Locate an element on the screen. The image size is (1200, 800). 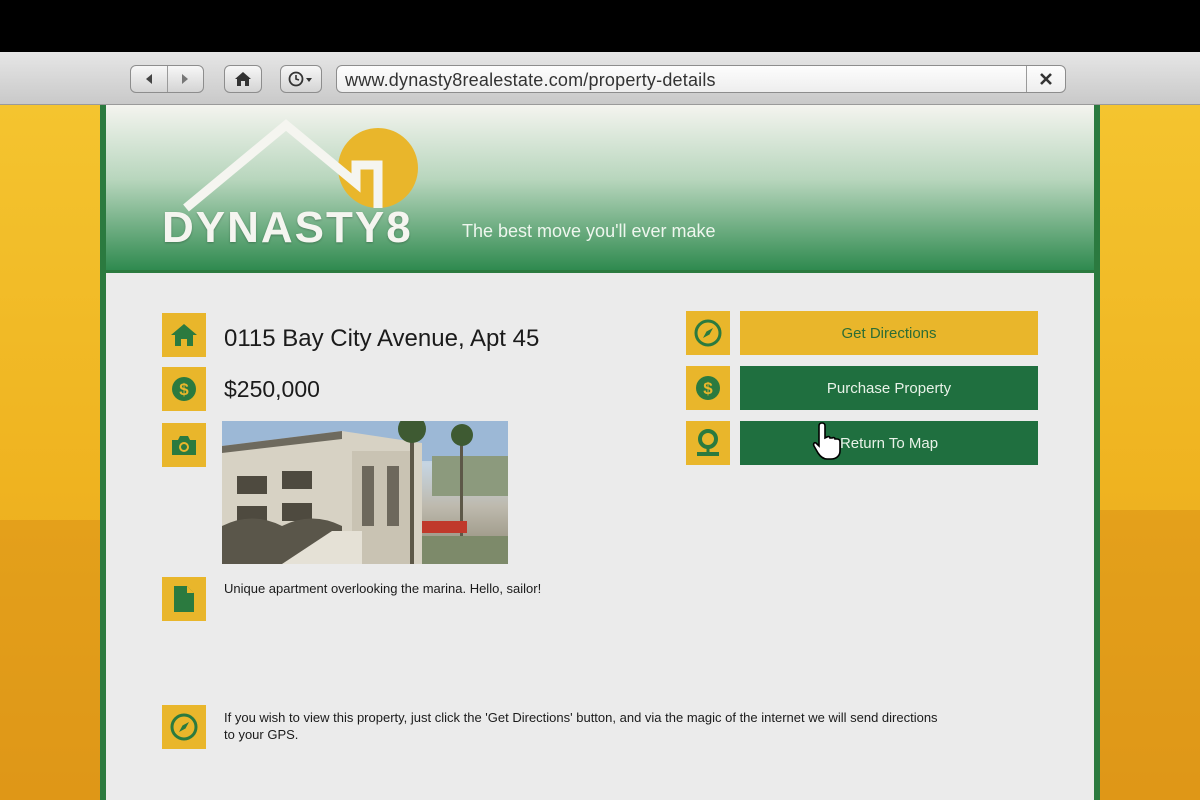
top-black-bar is located at coordinates (600, 26).